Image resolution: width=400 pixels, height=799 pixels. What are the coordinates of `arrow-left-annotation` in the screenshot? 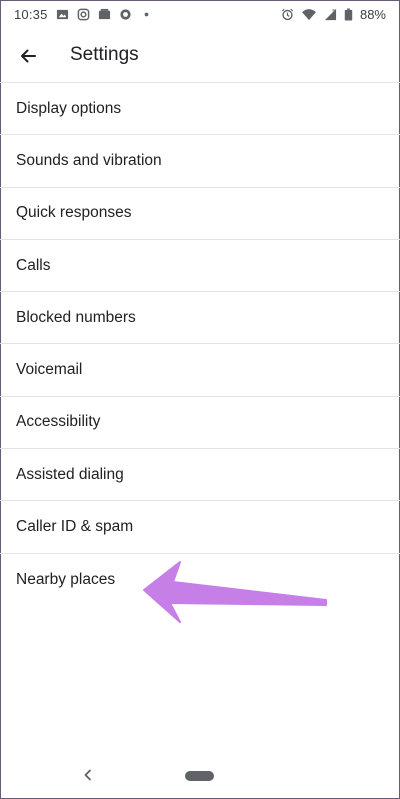 It's located at (235, 592).